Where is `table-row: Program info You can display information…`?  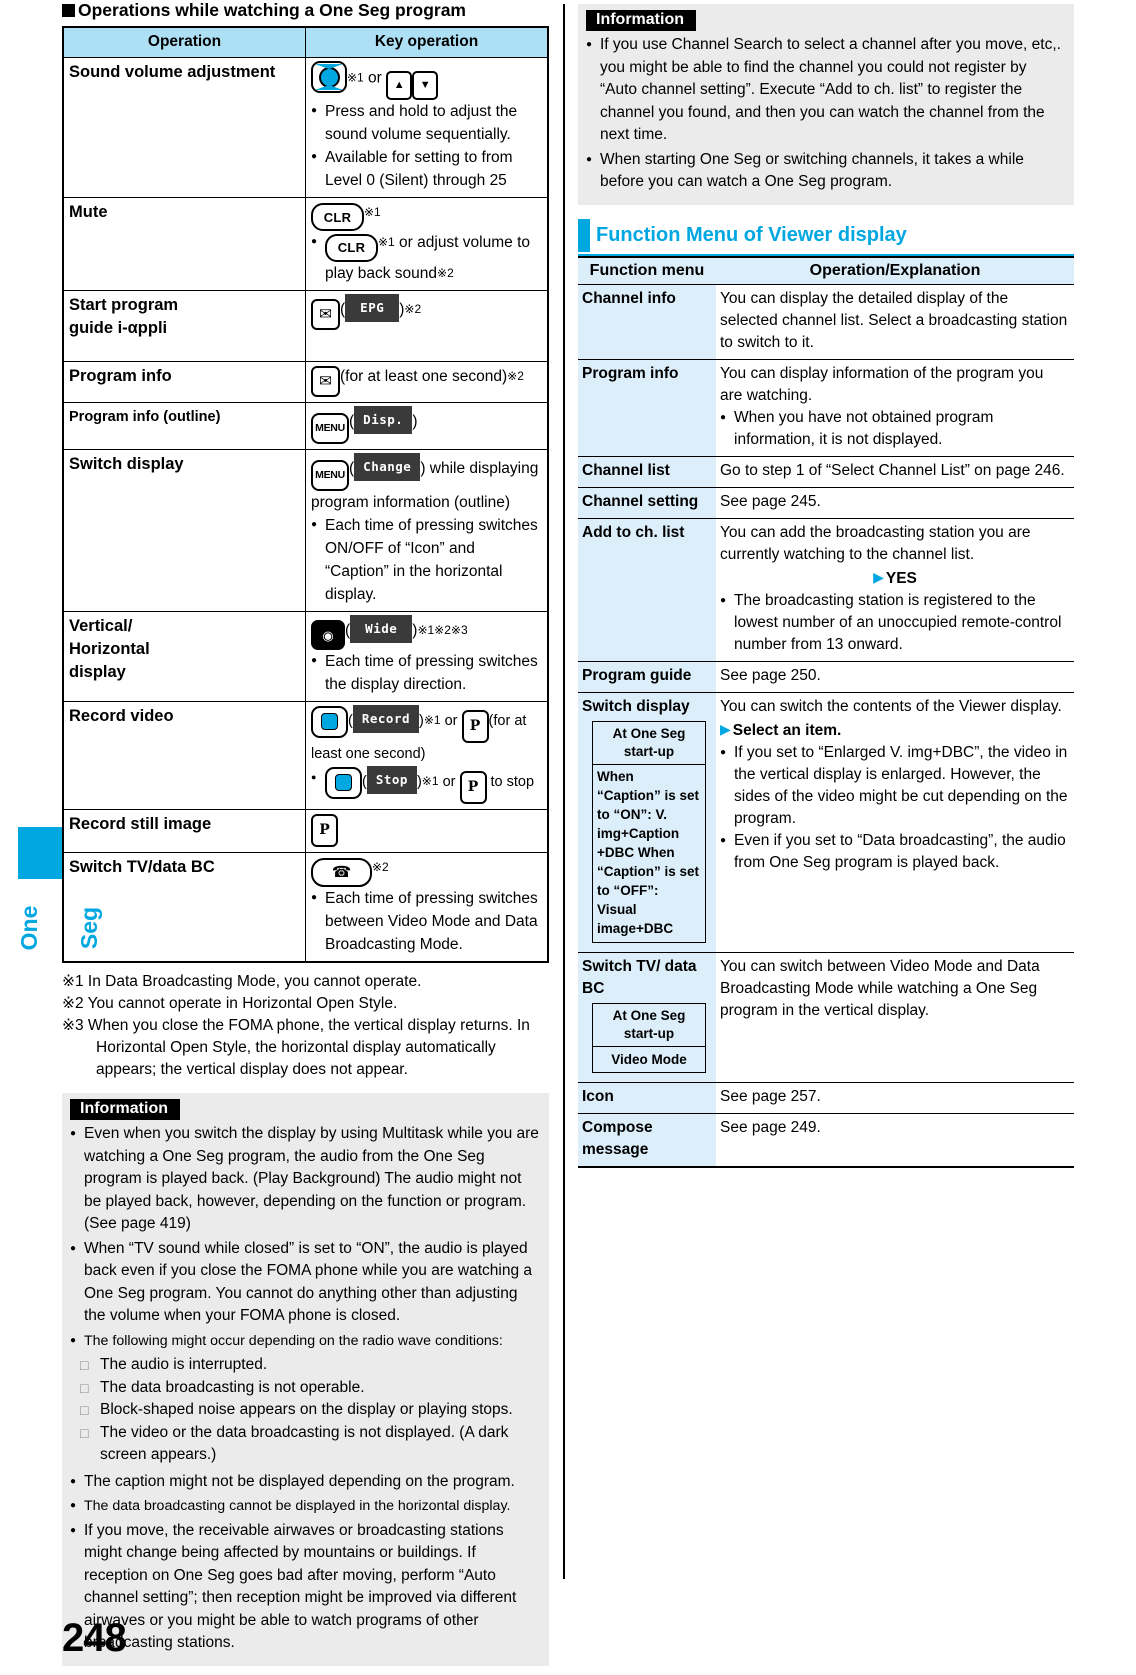 table-row: Program info You can display information… is located at coordinates (826, 408).